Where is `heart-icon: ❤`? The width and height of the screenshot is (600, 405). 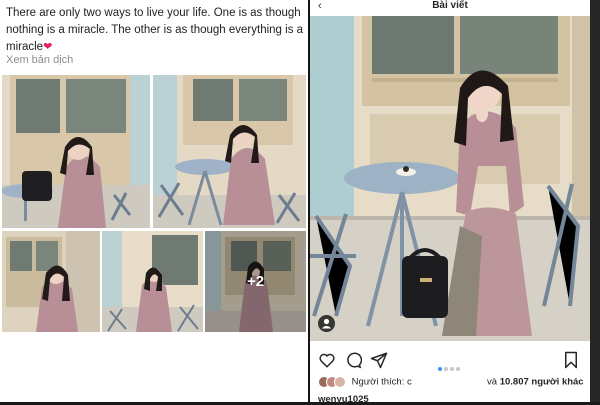
heart-icon: ❤ is located at coordinates (48, 47).